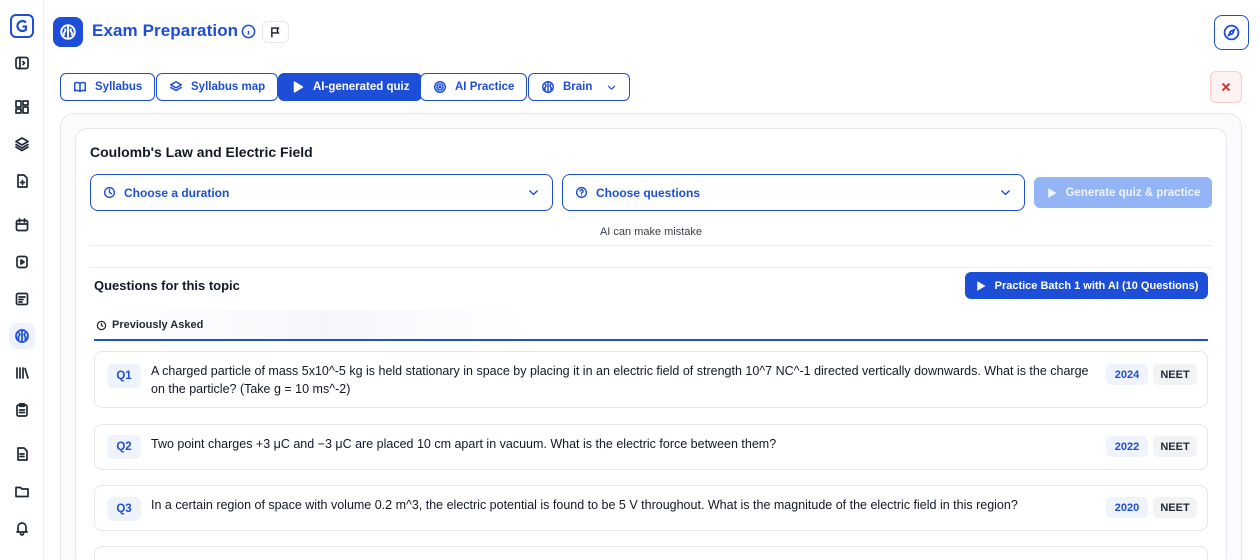 The image size is (1260, 560). What do you see at coordinates (361, 87) in the screenshot?
I see `tab-label: AI-generated quiz` at bounding box center [361, 87].